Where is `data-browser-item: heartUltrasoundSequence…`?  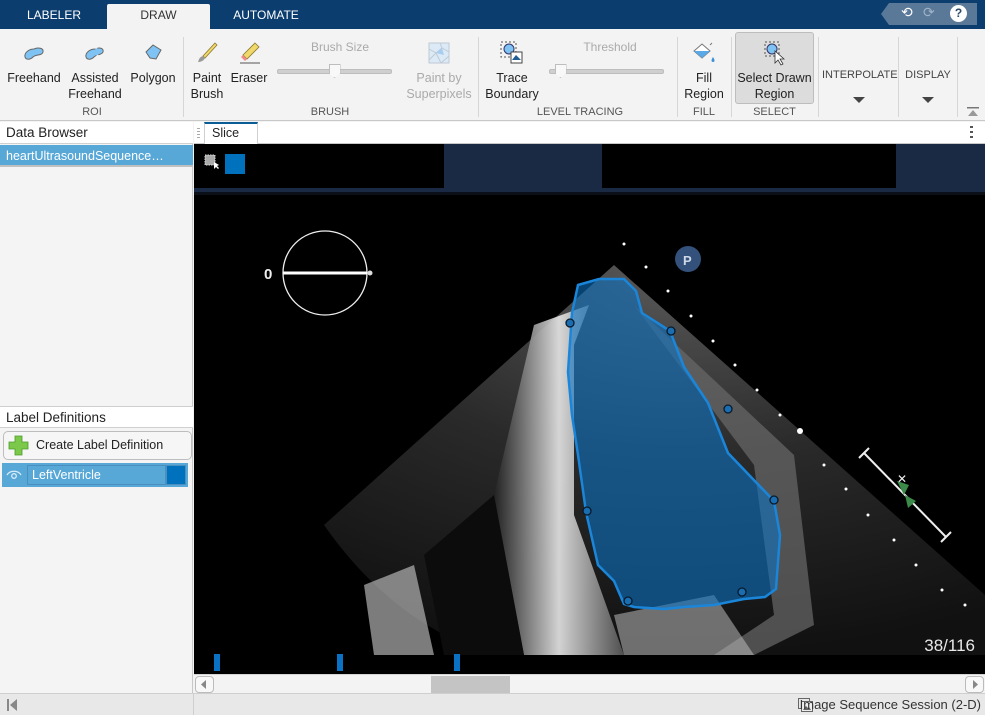 data-browser-item: heartUltrasoundSequence… is located at coordinates (96, 156).